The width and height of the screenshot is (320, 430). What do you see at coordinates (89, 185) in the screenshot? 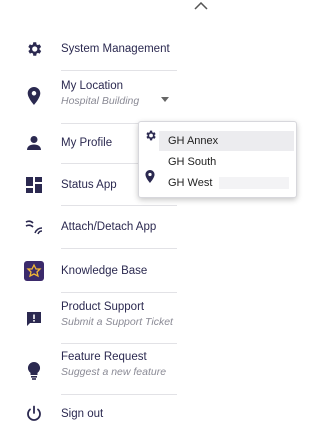
I see `status-app-label: Status App` at bounding box center [89, 185].